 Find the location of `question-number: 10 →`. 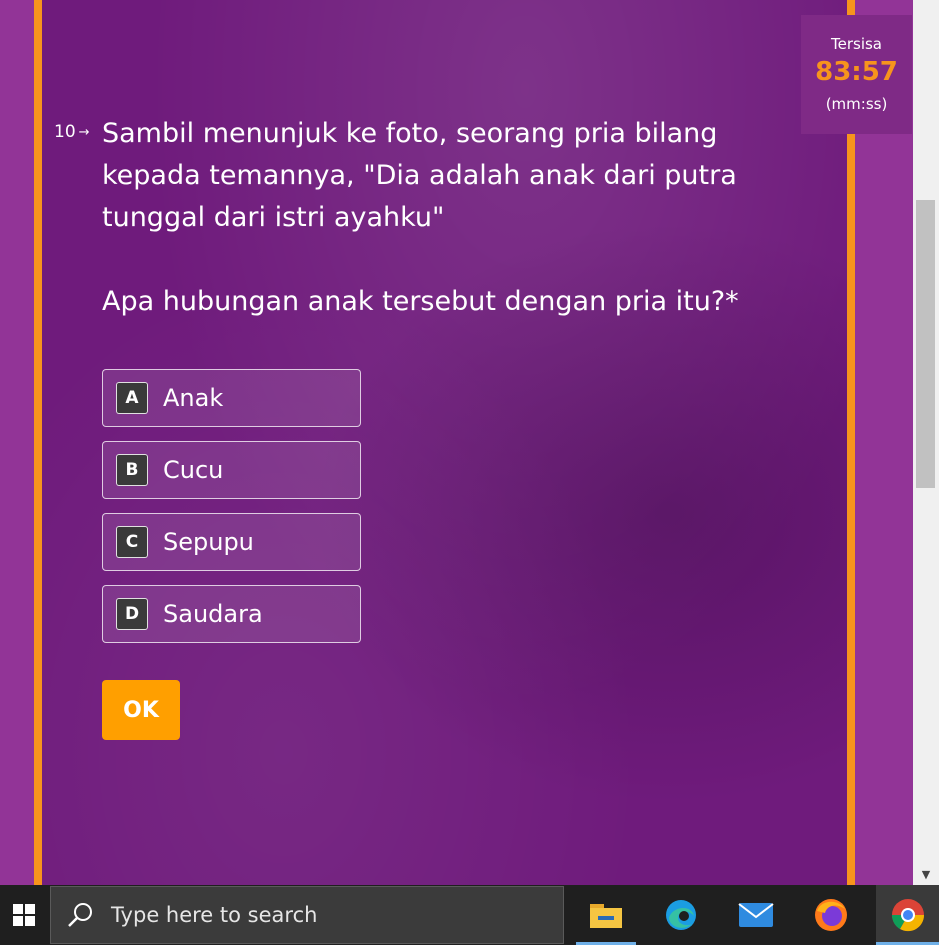

question-number: 10 → is located at coordinates (72, 132).